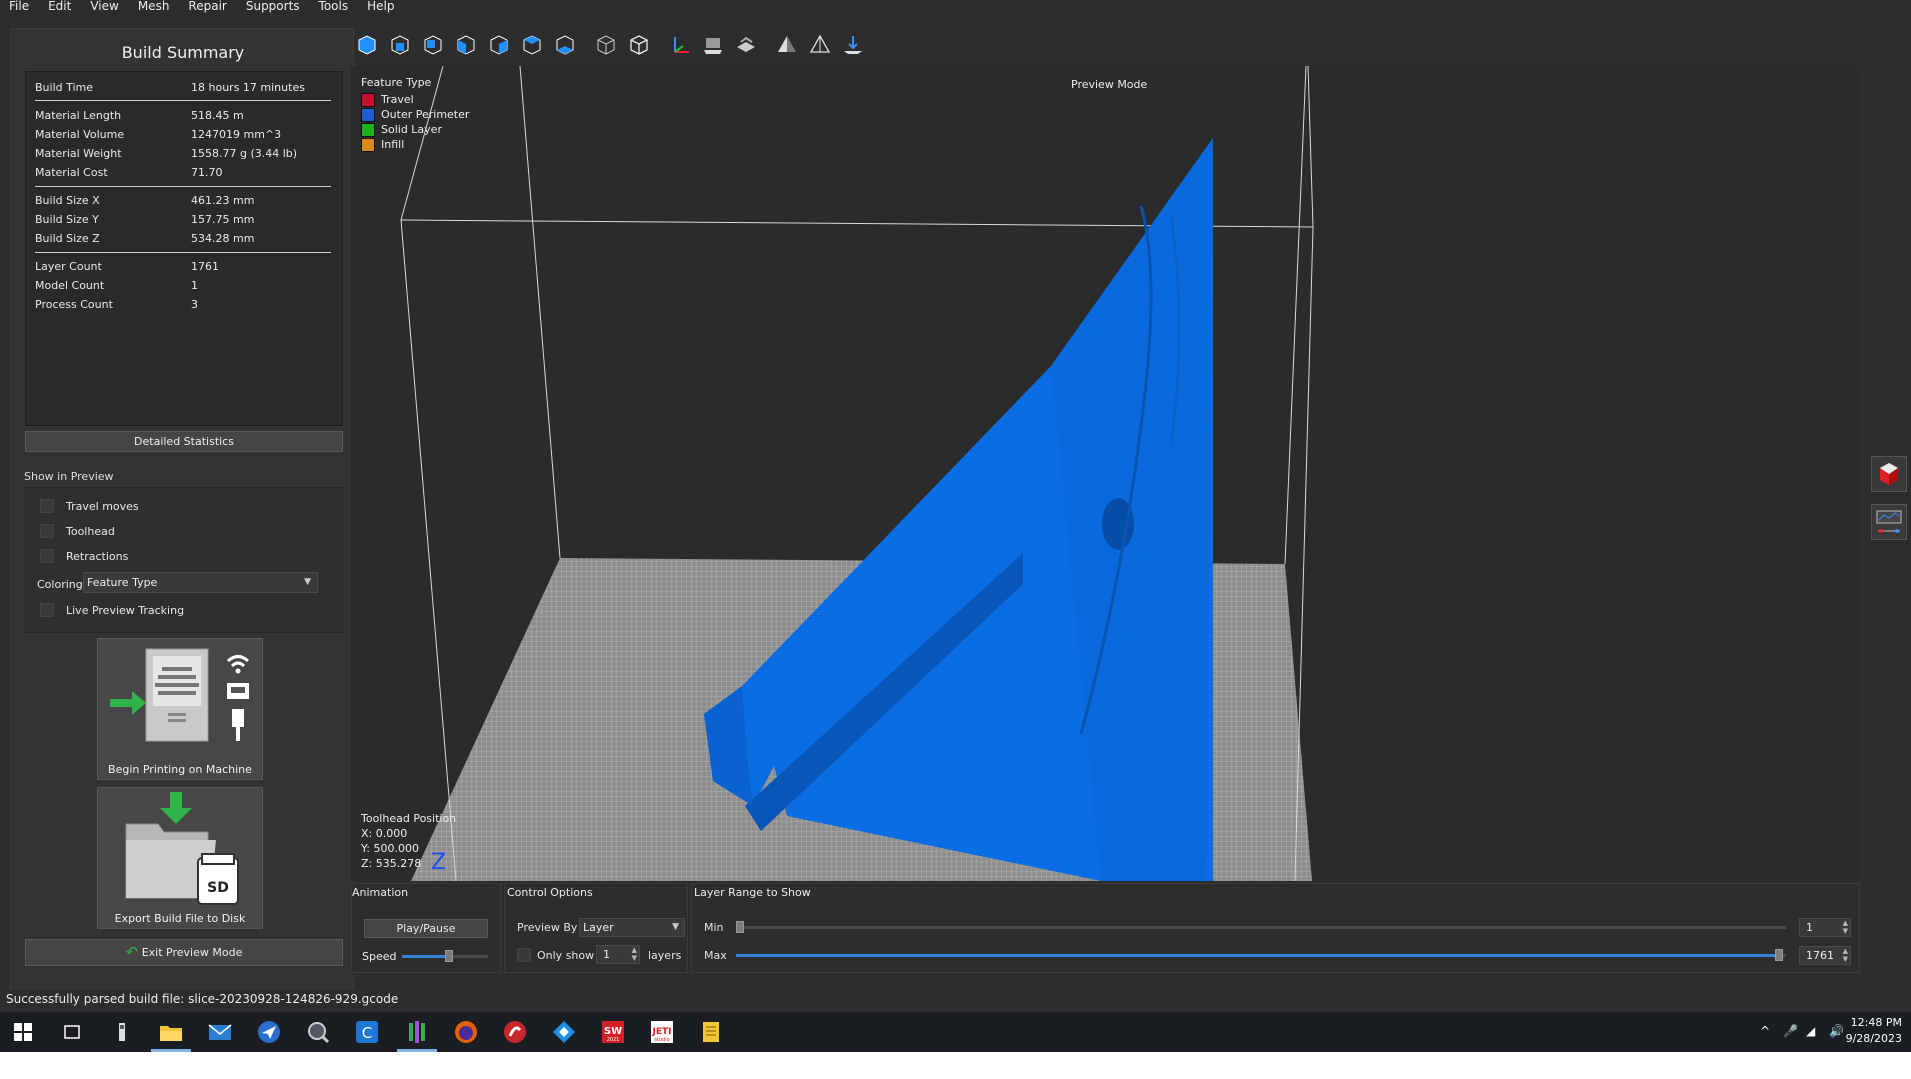 This screenshot has height=1079, width=1911. What do you see at coordinates (334, 7) in the screenshot?
I see `menu-tools: Tools` at bounding box center [334, 7].